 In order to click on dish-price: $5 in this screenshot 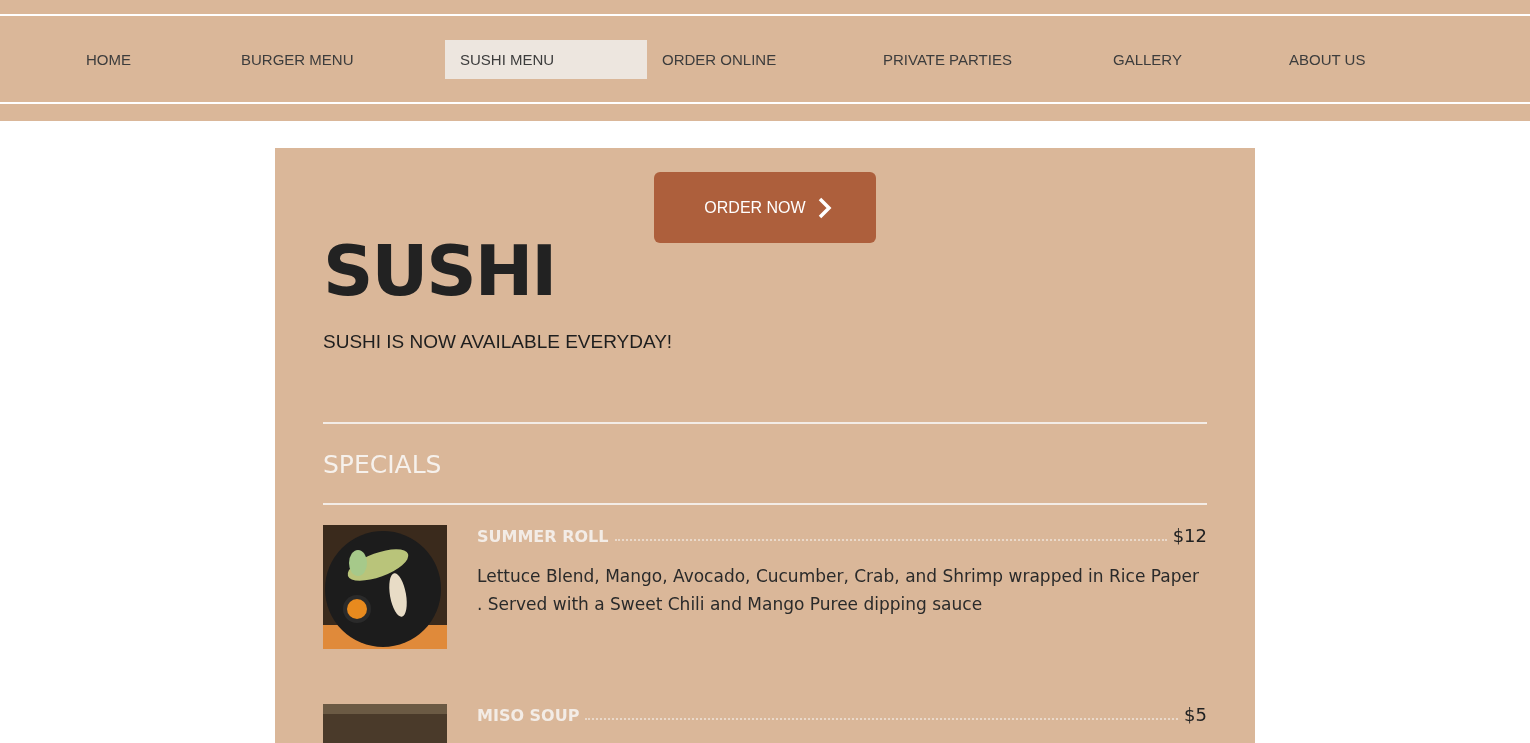, I will do `click(1195, 714)`.